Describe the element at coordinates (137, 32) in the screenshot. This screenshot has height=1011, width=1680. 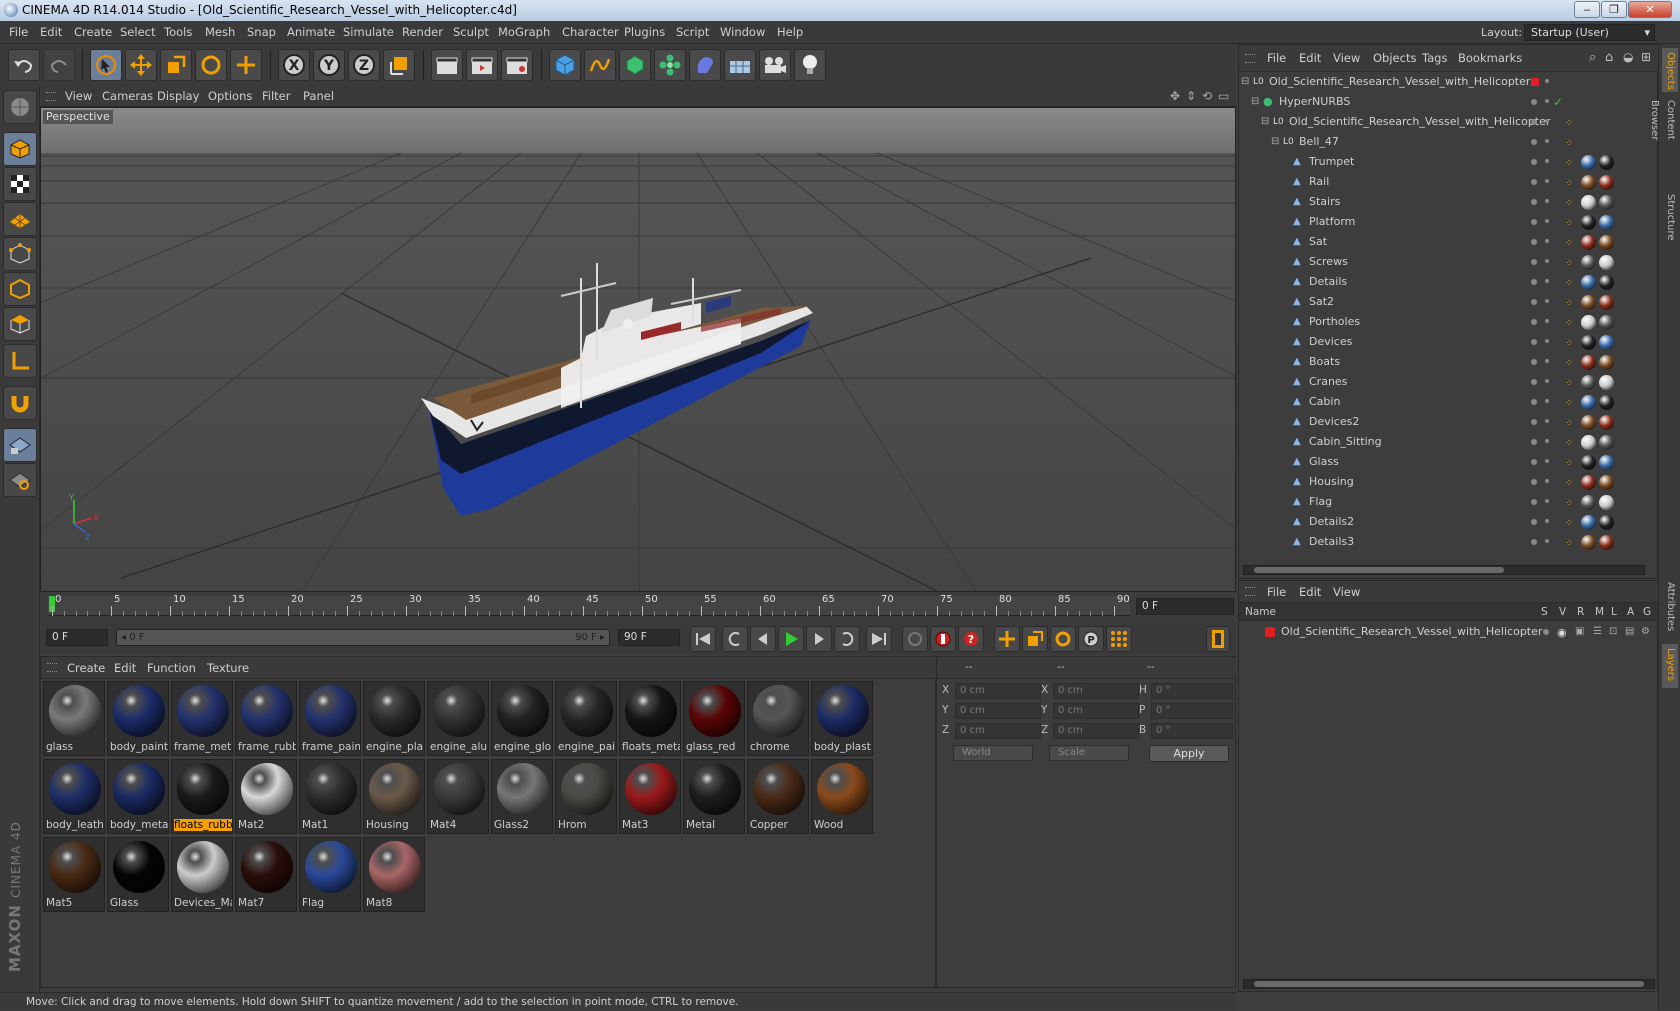
I see `menu-select: Select` at that location.